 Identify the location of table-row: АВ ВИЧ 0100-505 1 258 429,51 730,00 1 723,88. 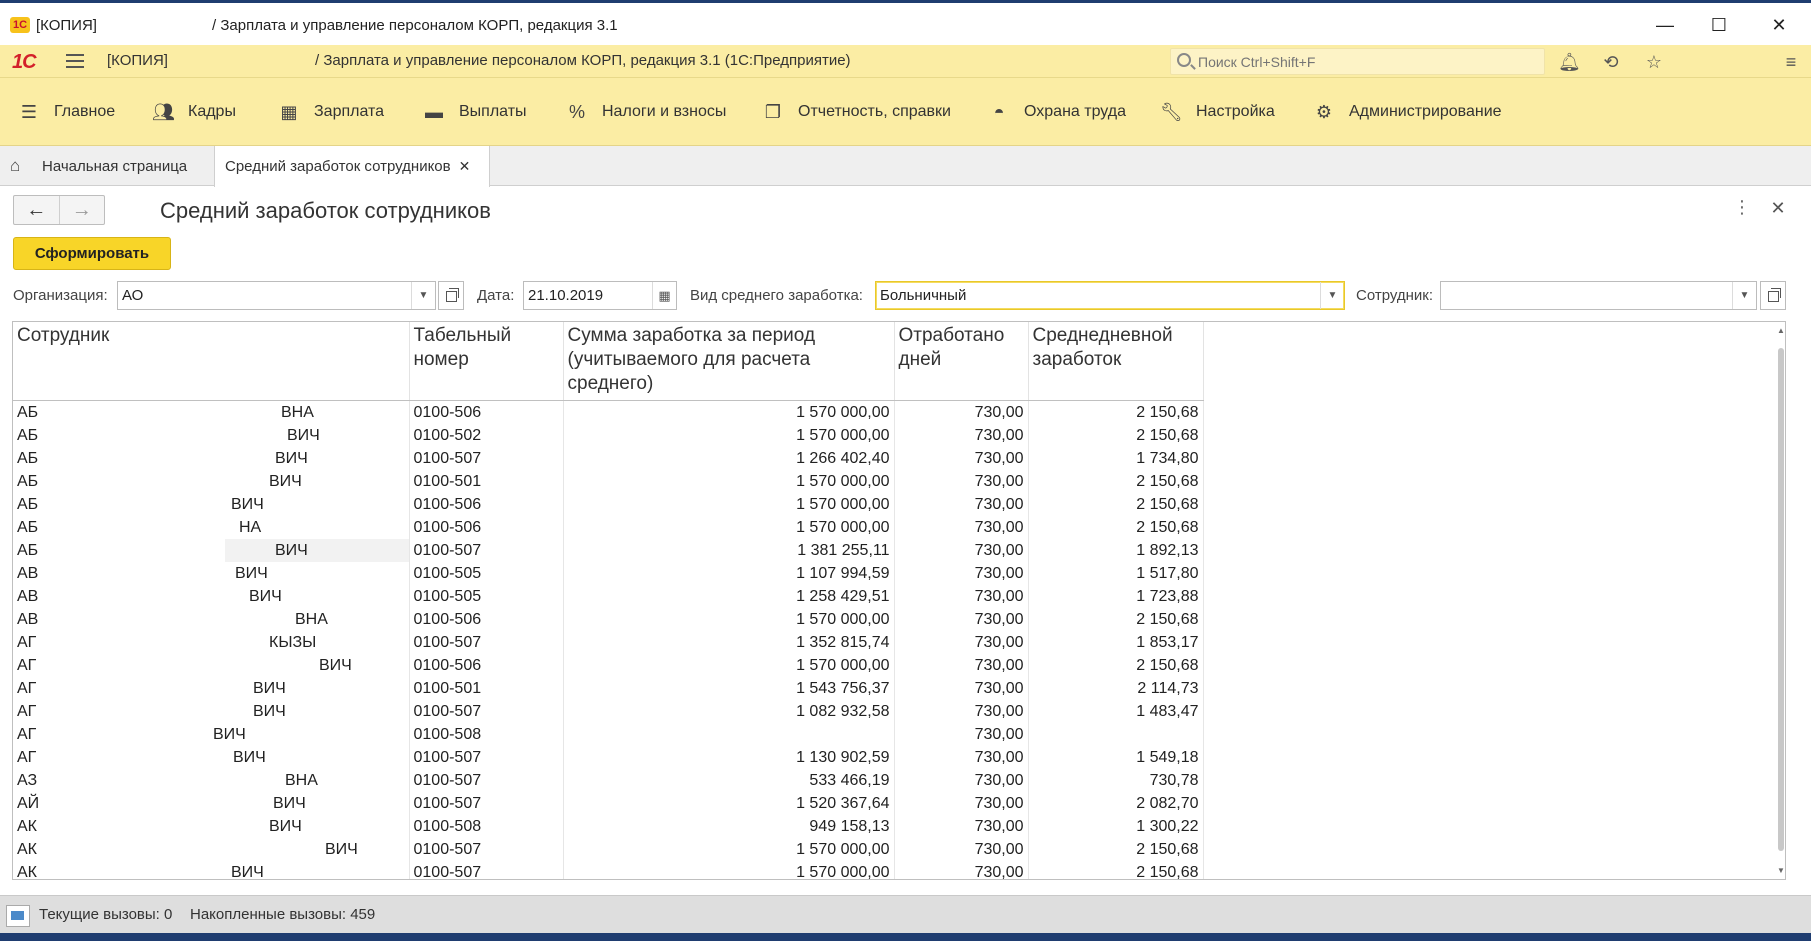
(608, 596).